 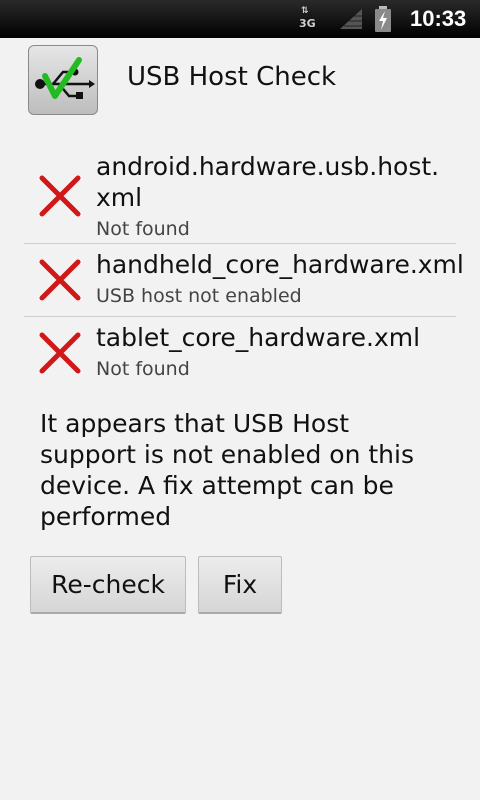 What do you see at coordinates (307, 18) in the screenshot?
I see `network-3g-icon: ⇅ 3G` at bounding box center [307, 18].